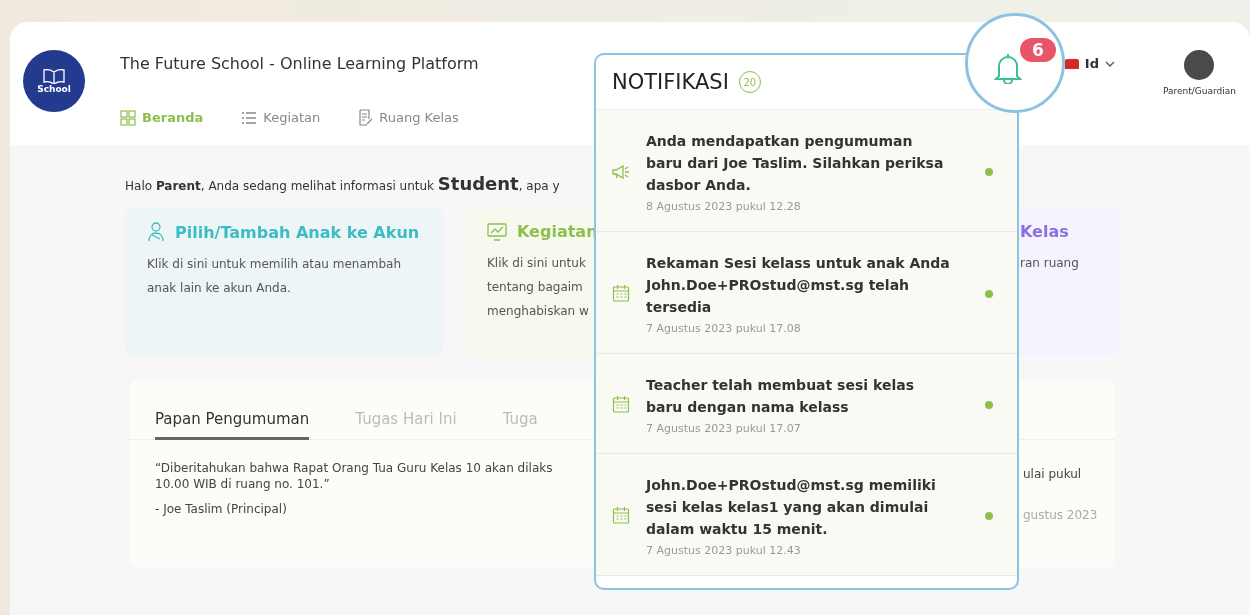 This screenshot has height=615, width=1250. I want to click on notification-title: NOTIFIKASI, so click(670, 82).